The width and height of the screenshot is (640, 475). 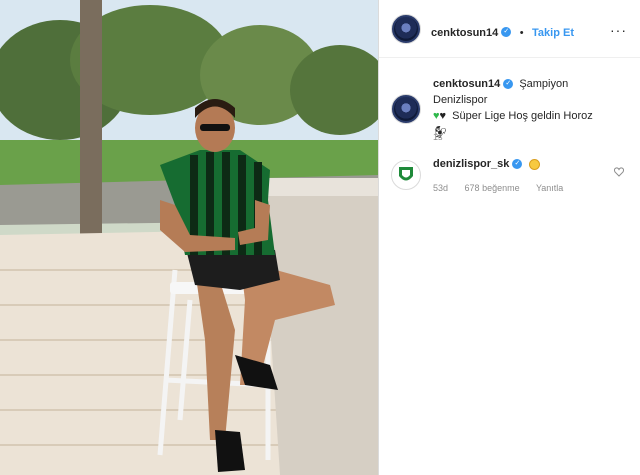 I want to click on caption-line2: Süper Lige Hoş geldin Horoz, so click(x=522, y=116).